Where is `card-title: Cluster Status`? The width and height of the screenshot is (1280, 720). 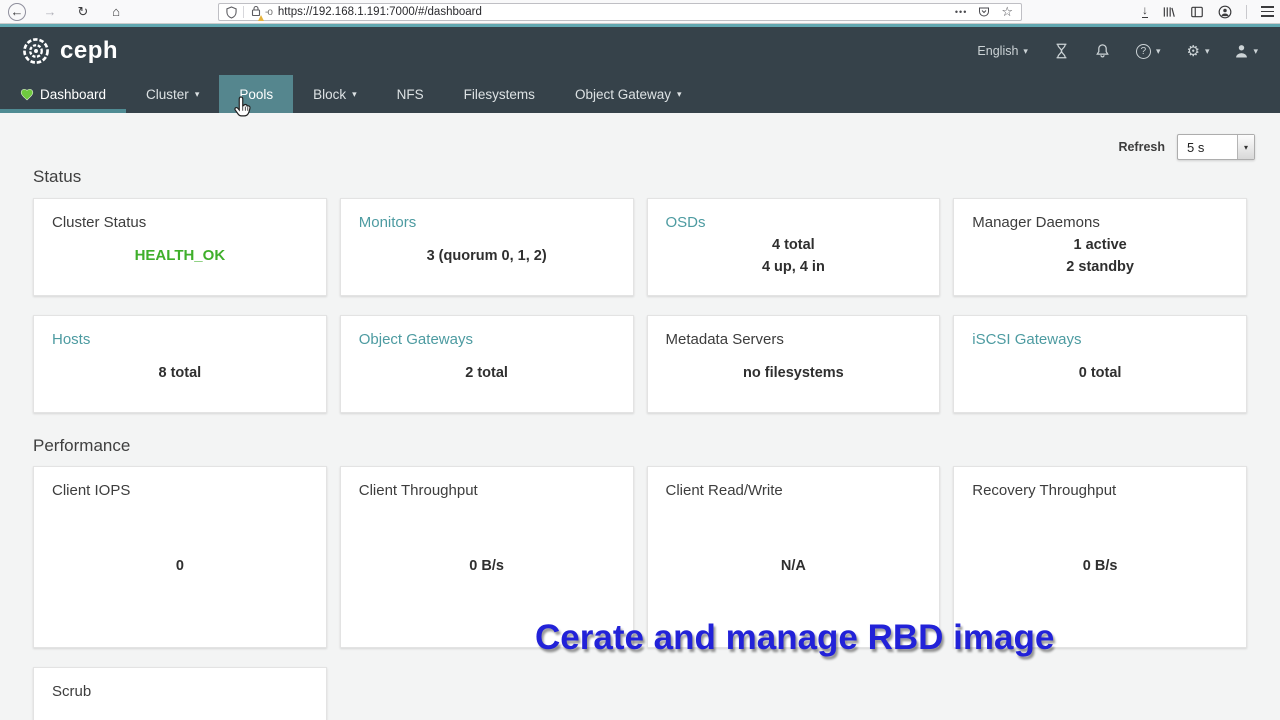 card-title: Cluster Status is located at coordinates (99, 222).